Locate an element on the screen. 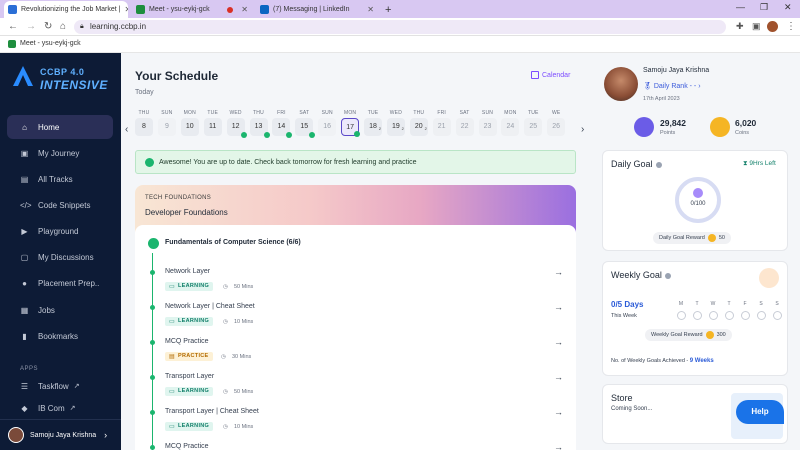 This screenshot has width=800, height=450. schedule-day: TUE 18 2 is located at coordinates (373, 123).